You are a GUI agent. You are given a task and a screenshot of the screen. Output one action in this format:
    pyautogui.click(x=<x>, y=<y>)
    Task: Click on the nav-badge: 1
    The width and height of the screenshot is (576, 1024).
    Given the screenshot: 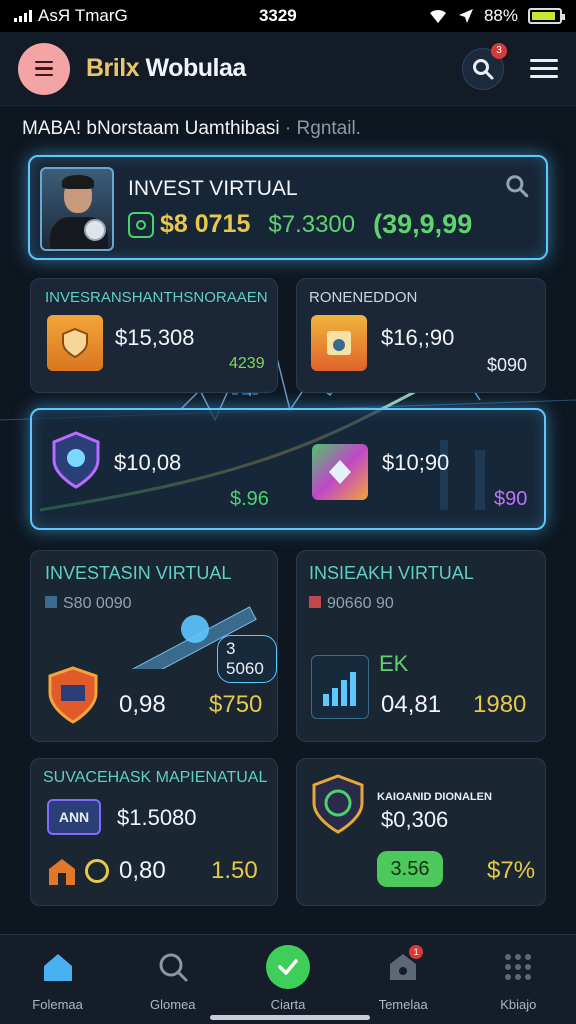 What is the action you would take?
    pyautogui.click(x=416, y=952)
    